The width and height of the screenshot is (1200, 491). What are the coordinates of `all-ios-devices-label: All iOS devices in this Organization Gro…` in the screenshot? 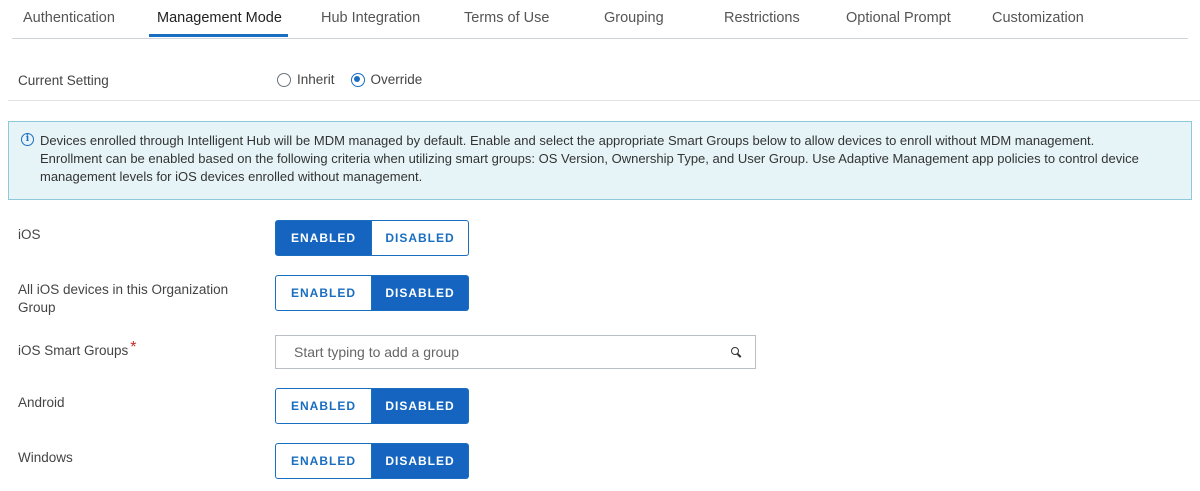 It's located at (123, 298).